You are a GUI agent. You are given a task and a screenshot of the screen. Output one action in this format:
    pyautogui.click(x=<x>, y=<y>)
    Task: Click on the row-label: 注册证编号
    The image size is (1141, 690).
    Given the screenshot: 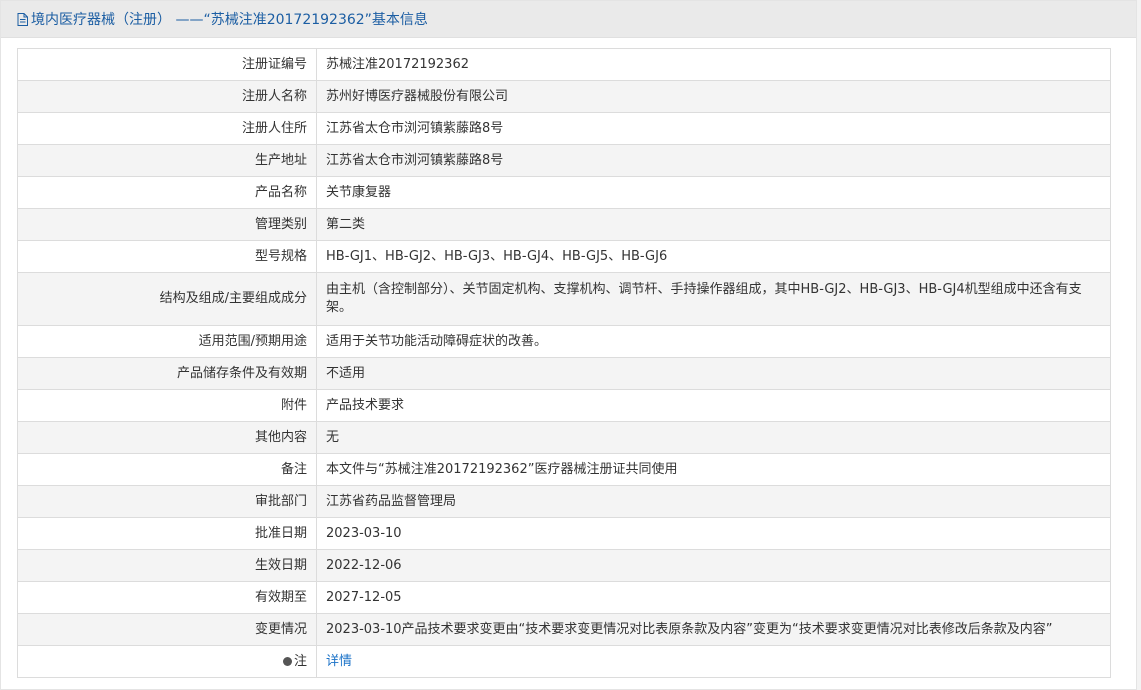 What is the action you would take?
    pyautogui.click(x=167, y=64)
    